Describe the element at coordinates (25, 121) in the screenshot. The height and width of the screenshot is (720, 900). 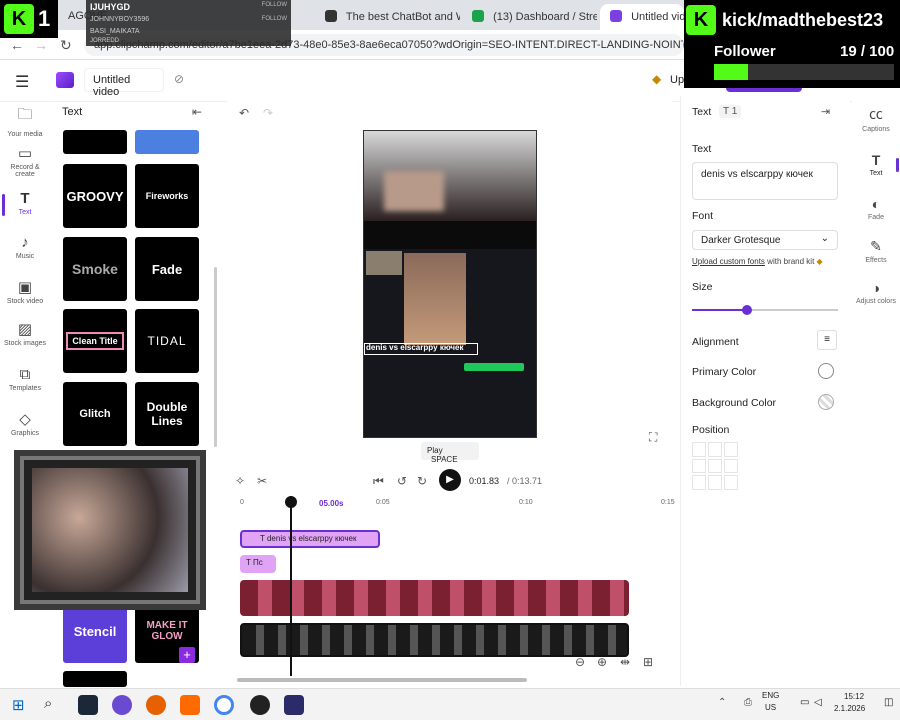
I see `rail-your-media: 🗀 Your media` at that location.